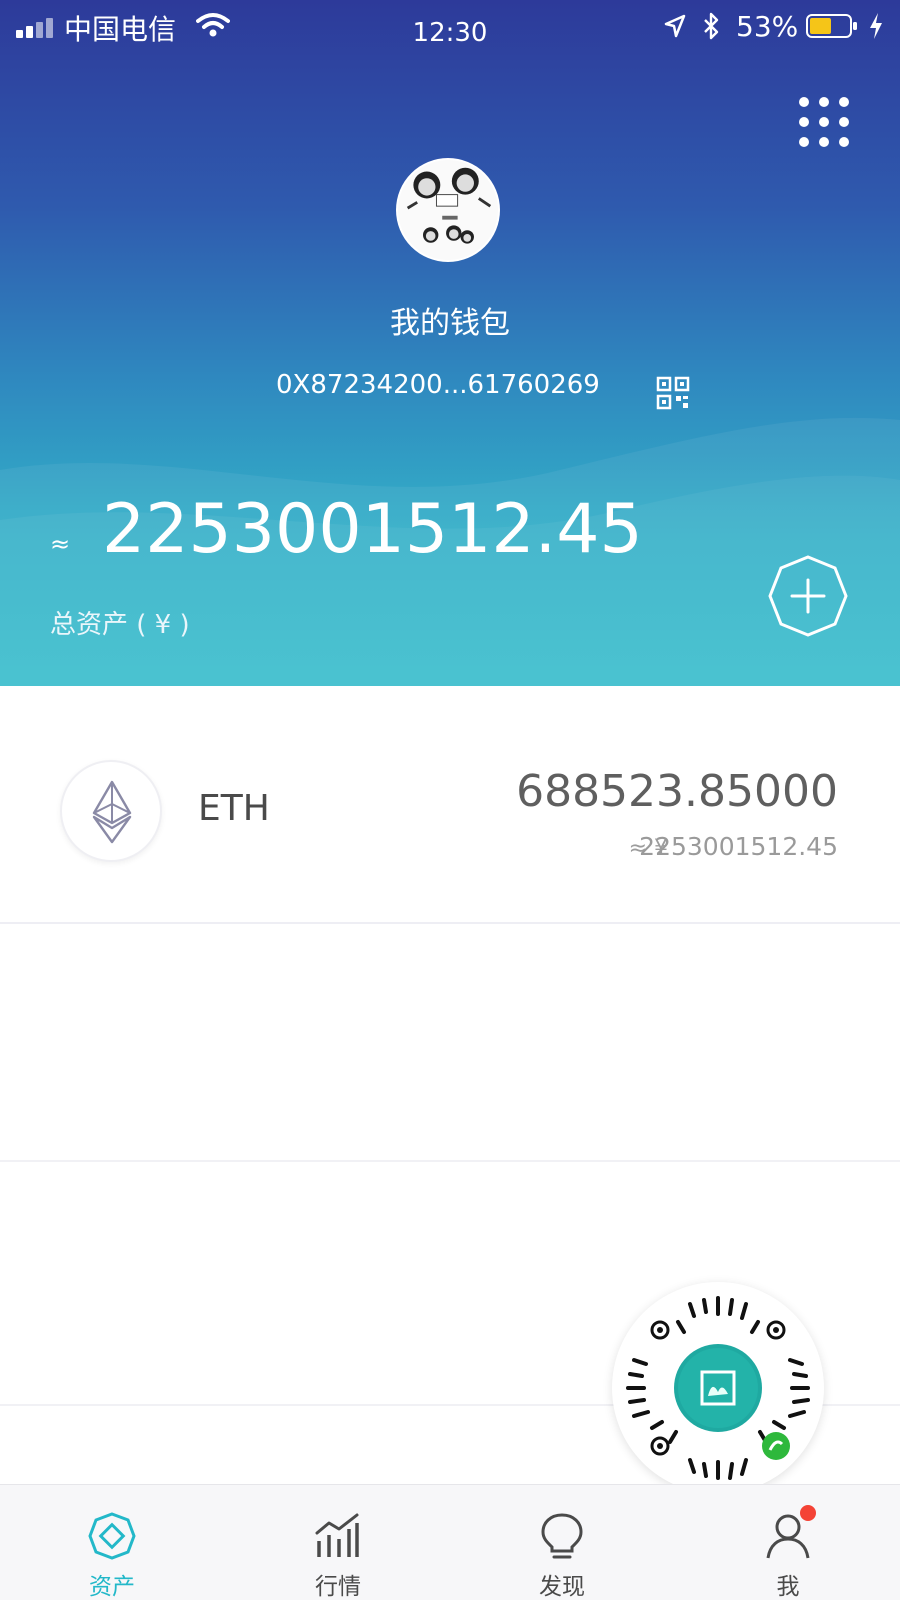  I want to click on wallet-address: 0X87234200...61760269, so click(438, 385).